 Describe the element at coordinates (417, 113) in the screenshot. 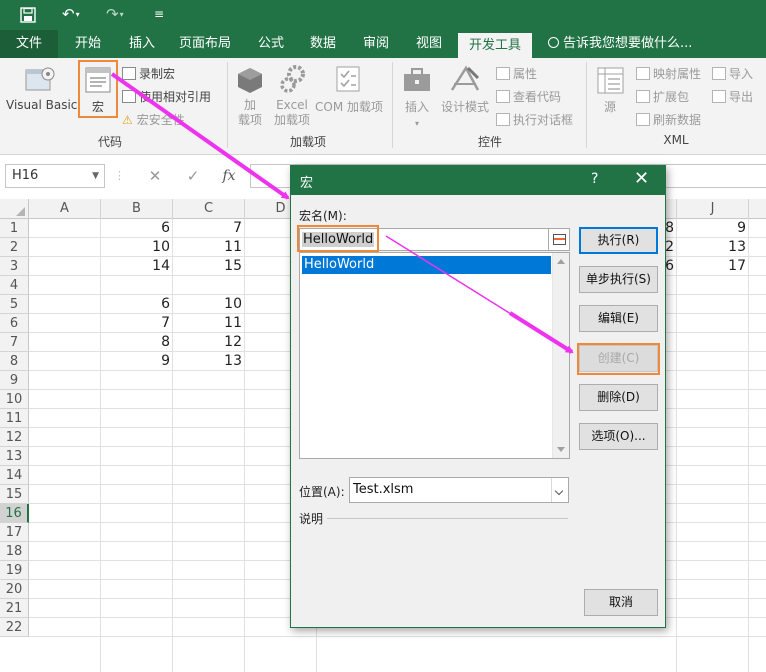

I see `insert-controls-button: 插入 ▾` at that location.